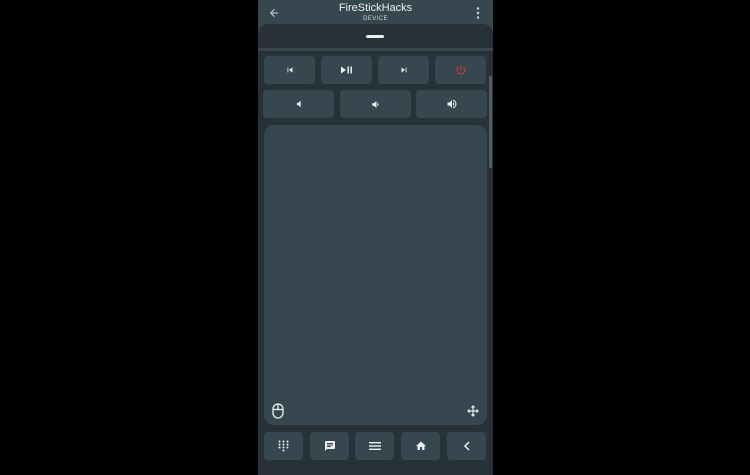 The image size is (750, 475). Describe the element at coordinates (490, 122) in the screenshot. I see `scrollbar` at that location.